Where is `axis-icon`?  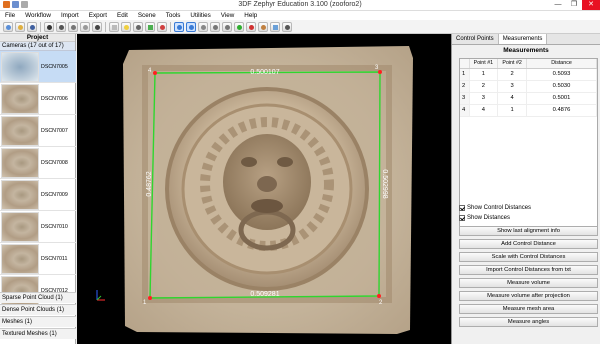
axis-icon is located at coordinates (162, 26).